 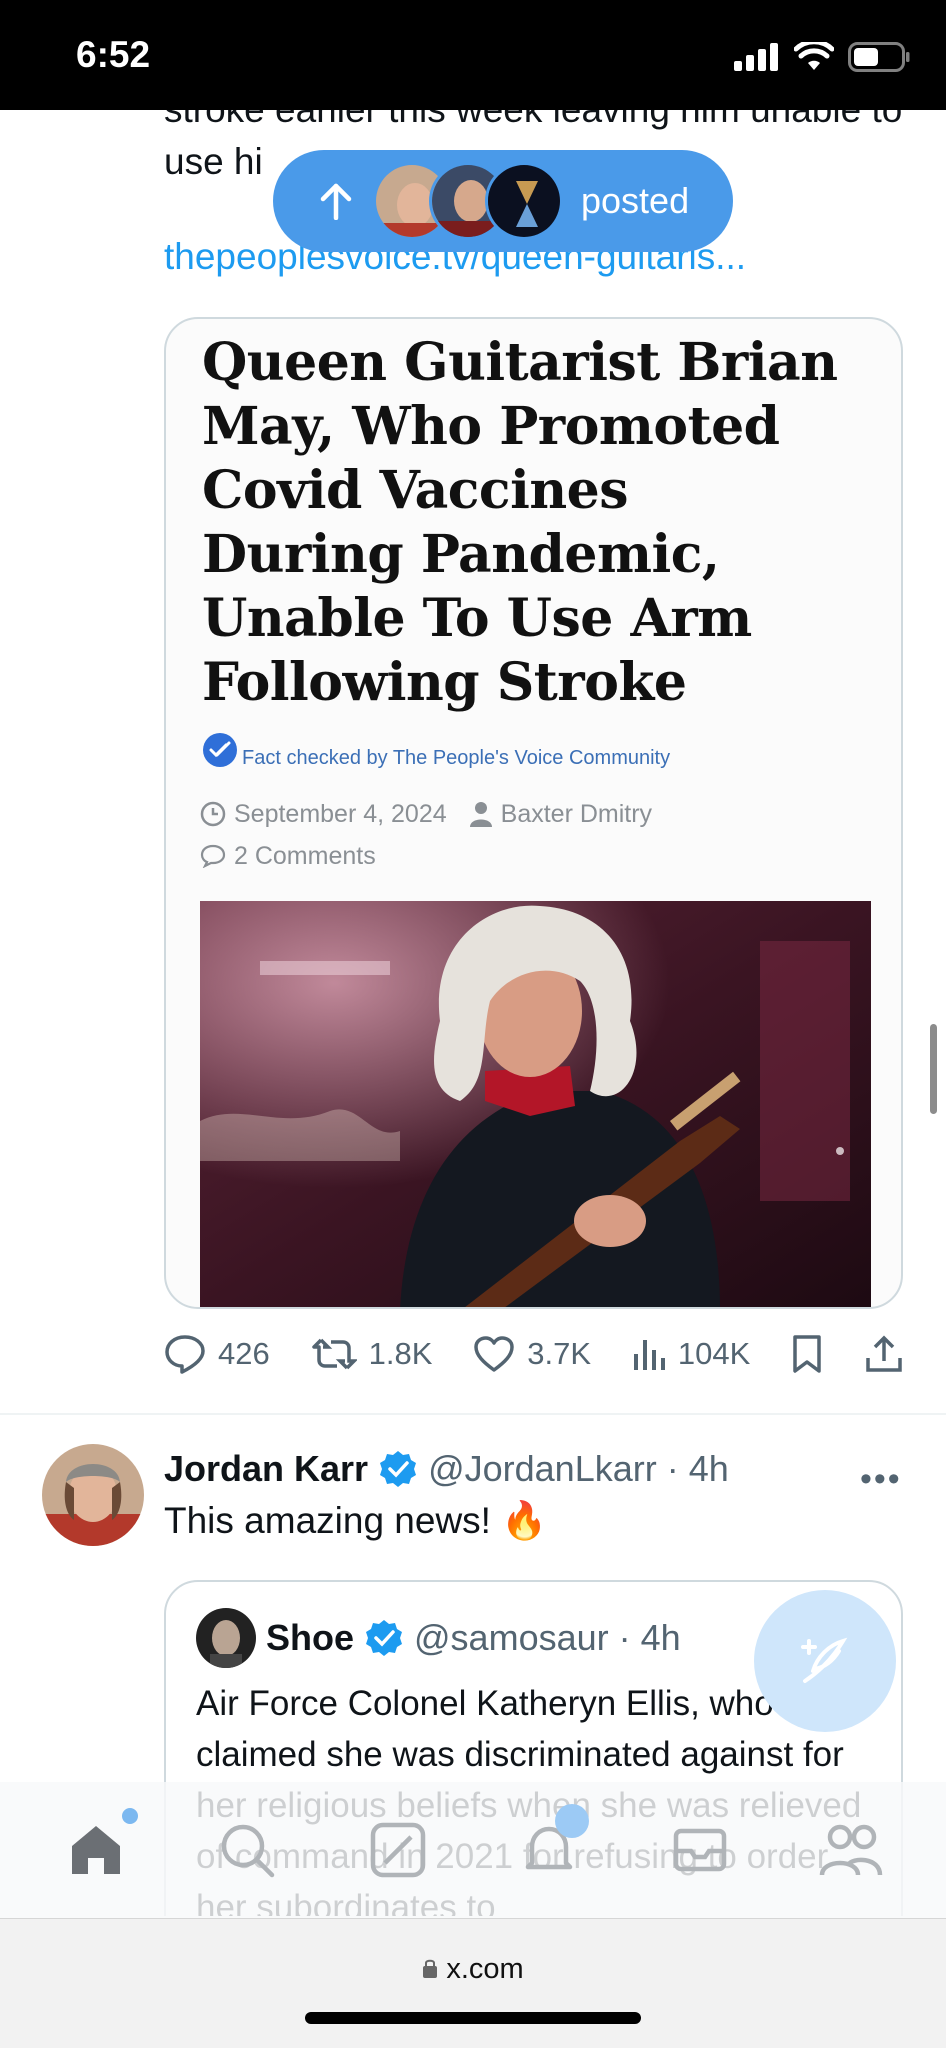 What do you see at coordinates (244, 1353) in the screenshot?
I see `reply-count: 426` at bounding box center [244, 1353].